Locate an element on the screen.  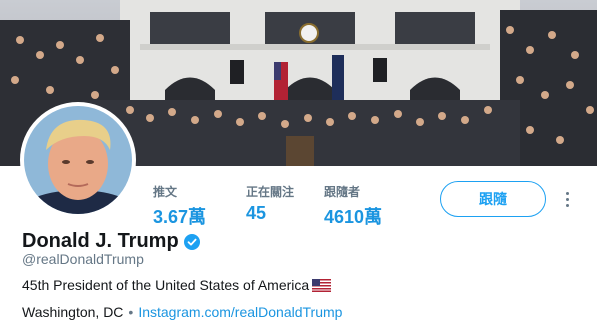
profile-name: Donald J. Trump is located at coordinates (100, 241).